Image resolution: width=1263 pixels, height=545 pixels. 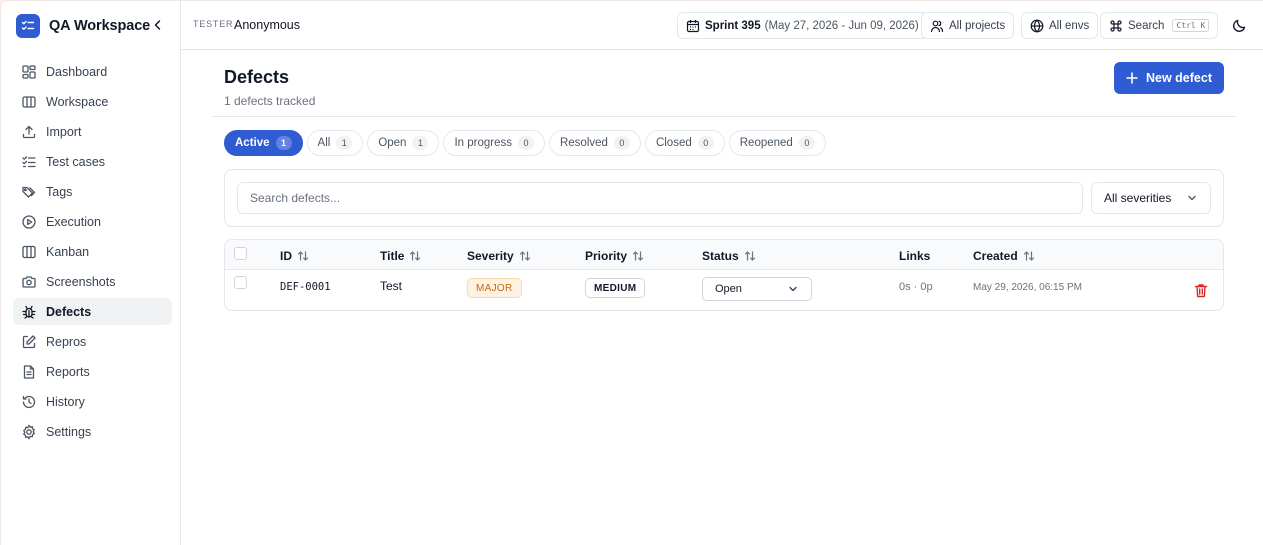 I want to click on plus-icon, so click(x=1132, y=78).